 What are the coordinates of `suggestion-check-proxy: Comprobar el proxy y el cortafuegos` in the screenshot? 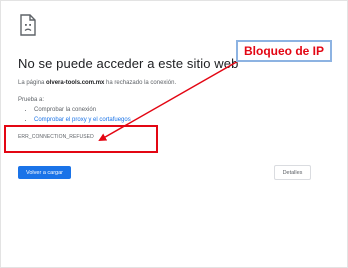 It's located at (82, 121).